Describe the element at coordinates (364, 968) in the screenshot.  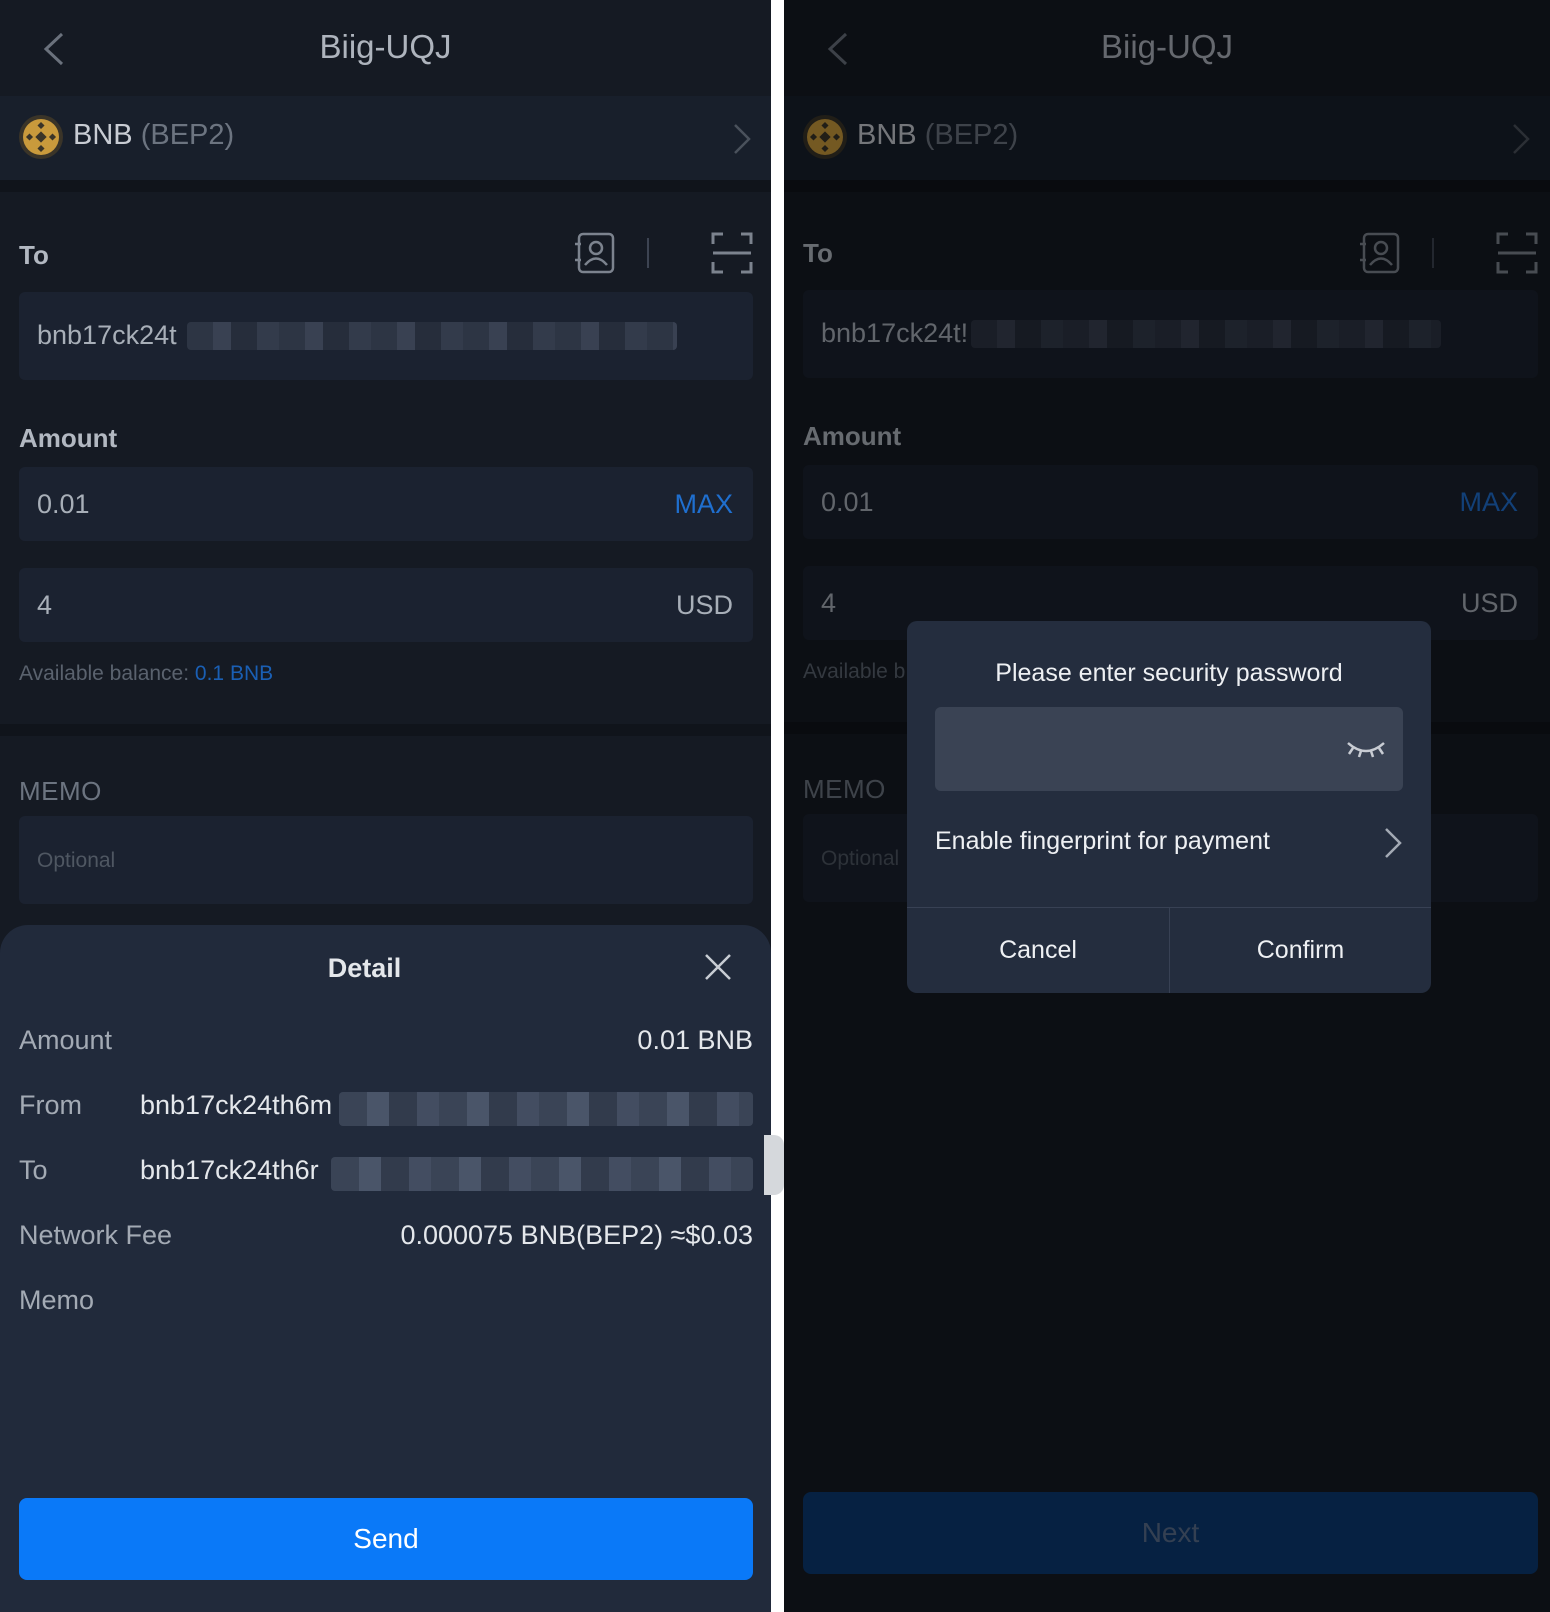
I see `sheet-title: Detail` at that location.